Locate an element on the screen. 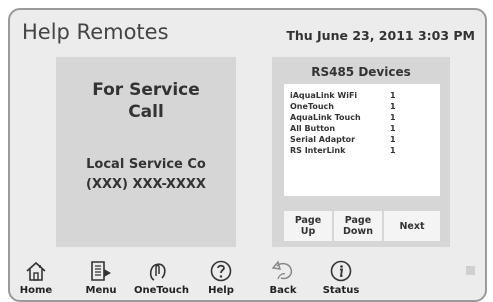 Image resolution: width=493 pixels, height=302 pixels. device-name: Serial Adaptor is located at coordinates (323, 139).